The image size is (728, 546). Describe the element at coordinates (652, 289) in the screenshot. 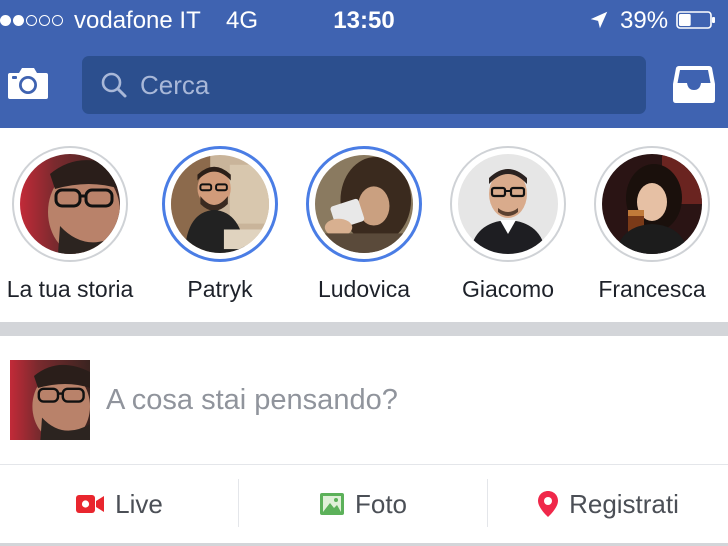

I see `story-name: Francesca` at that location.